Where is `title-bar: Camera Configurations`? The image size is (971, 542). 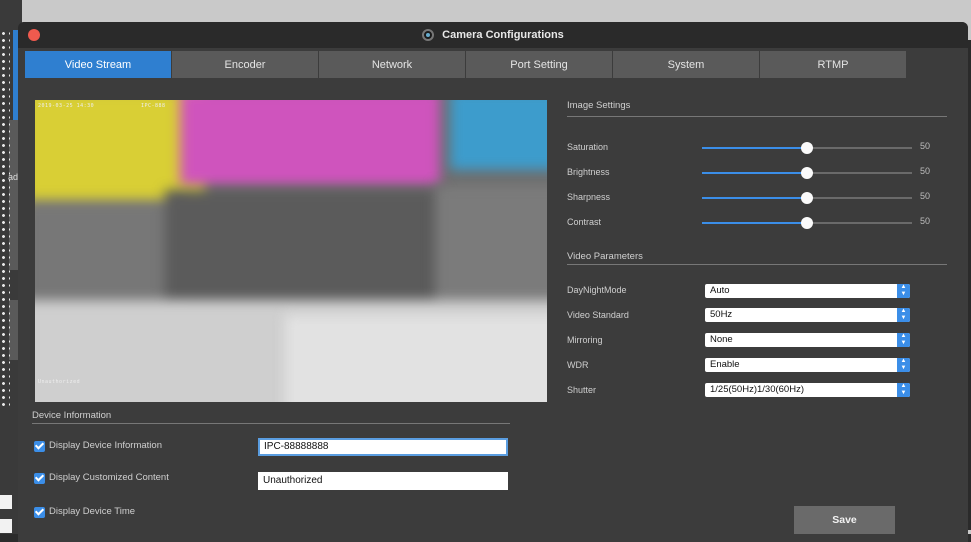 title-bar: Camera Configurations is located at coordinates (493, 35).